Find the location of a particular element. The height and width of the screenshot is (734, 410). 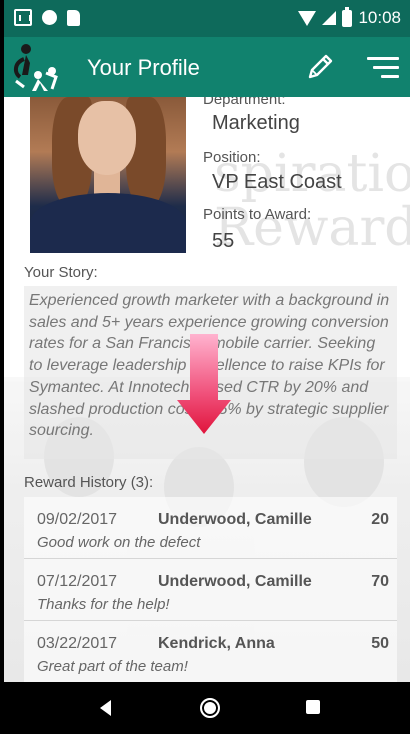

reward-history-label: Reward History (3): is located at coordinates (89, 482).